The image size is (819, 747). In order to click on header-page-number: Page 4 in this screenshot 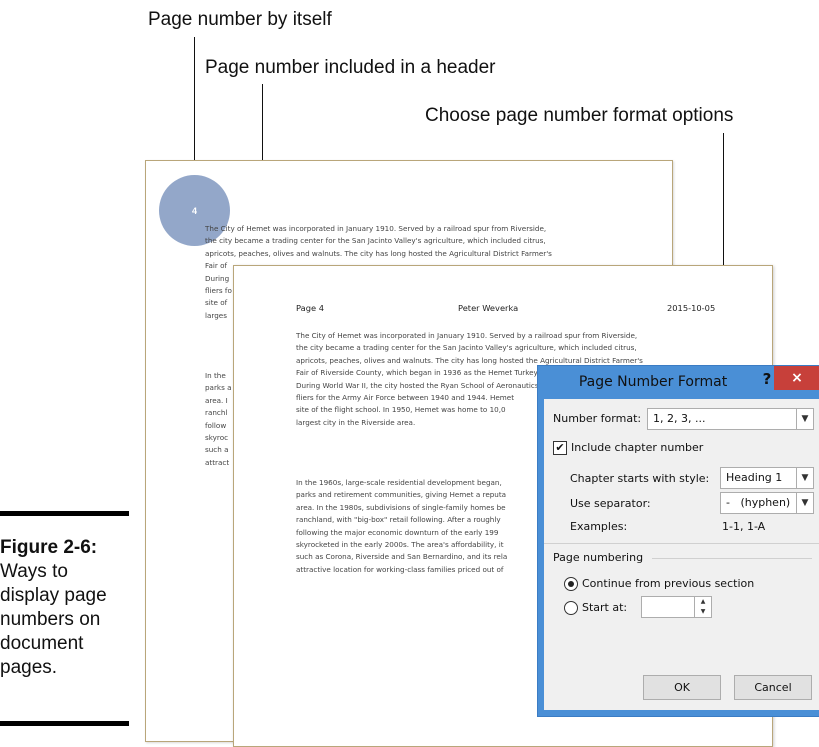, I will do `click(310, 308)`.